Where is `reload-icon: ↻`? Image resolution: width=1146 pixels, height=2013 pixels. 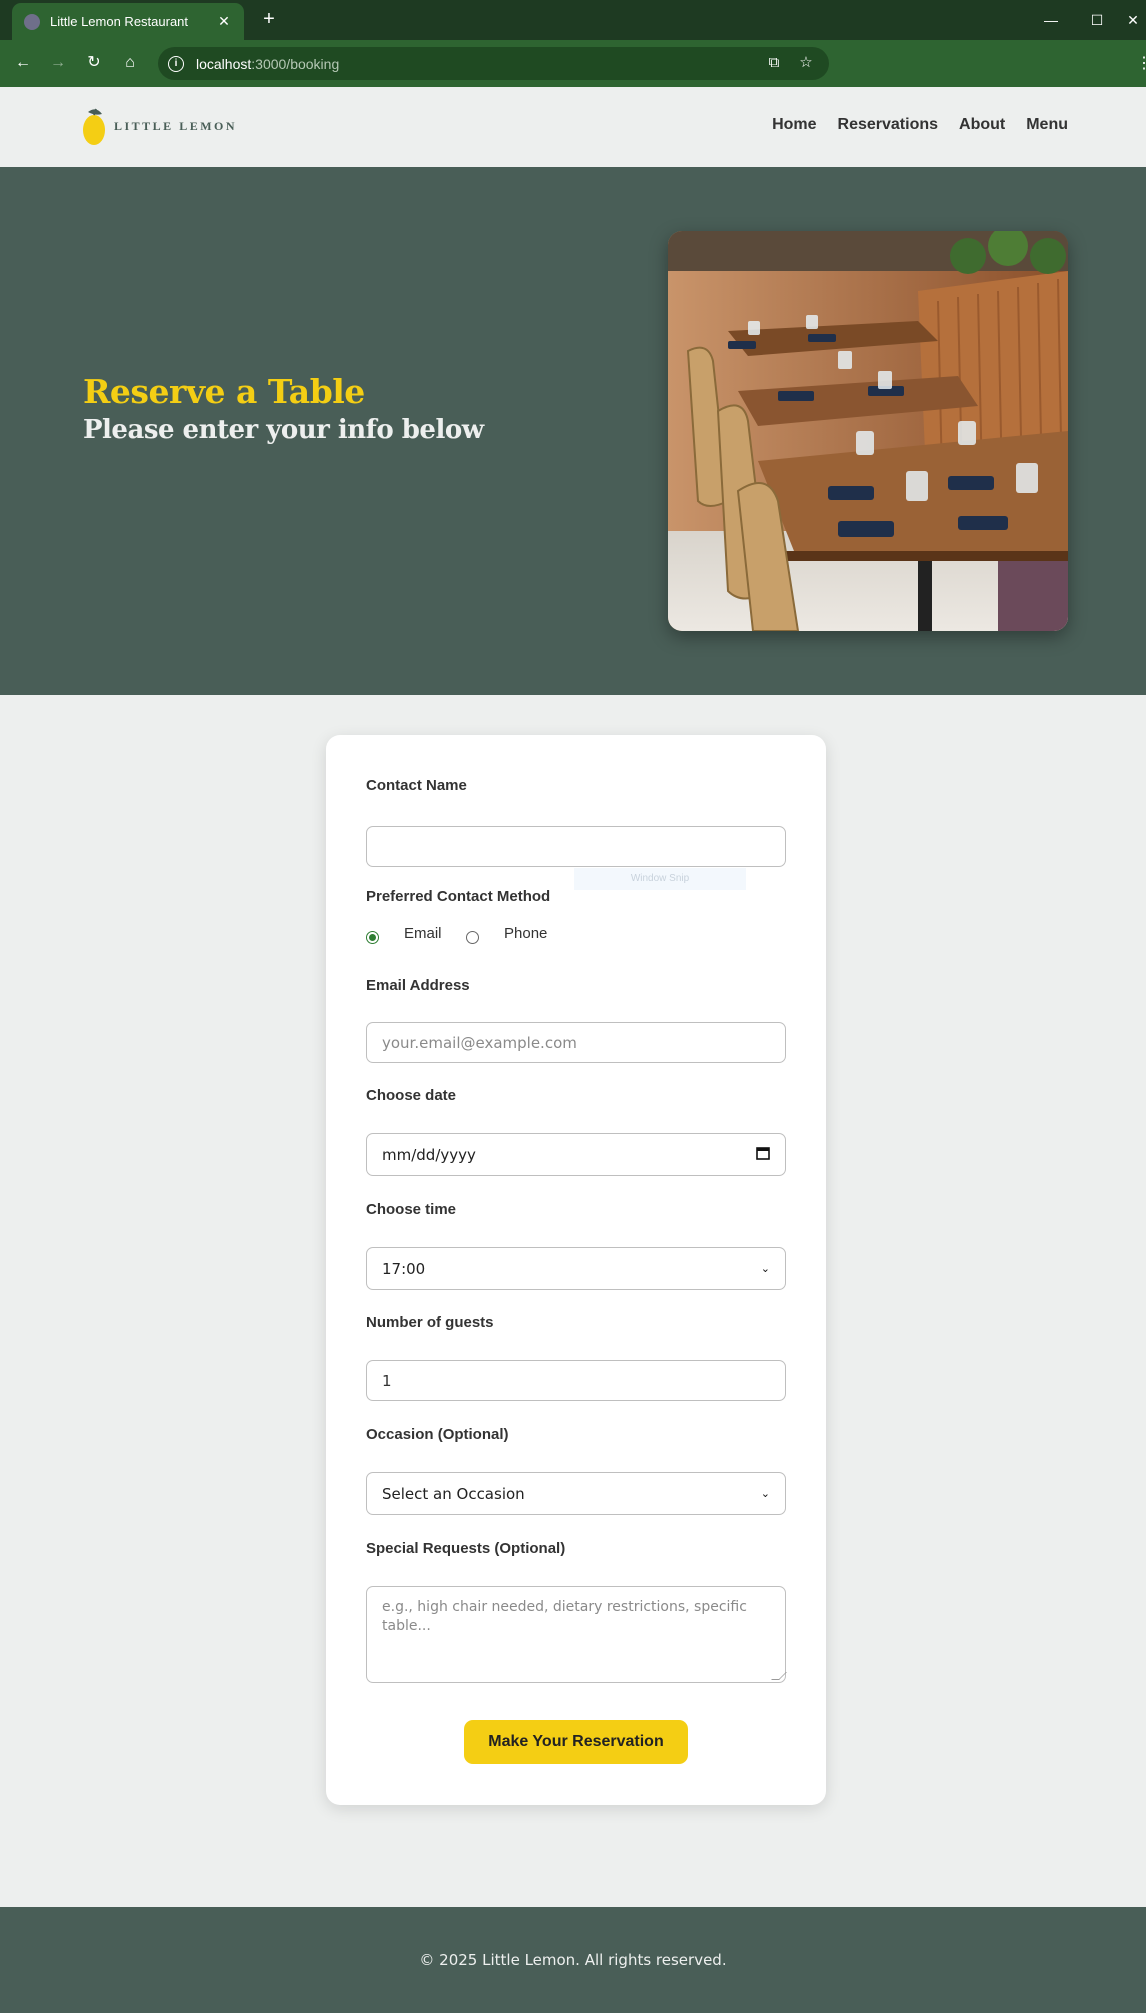
reload-icon: ↻ is located at coordinates (94, 63).